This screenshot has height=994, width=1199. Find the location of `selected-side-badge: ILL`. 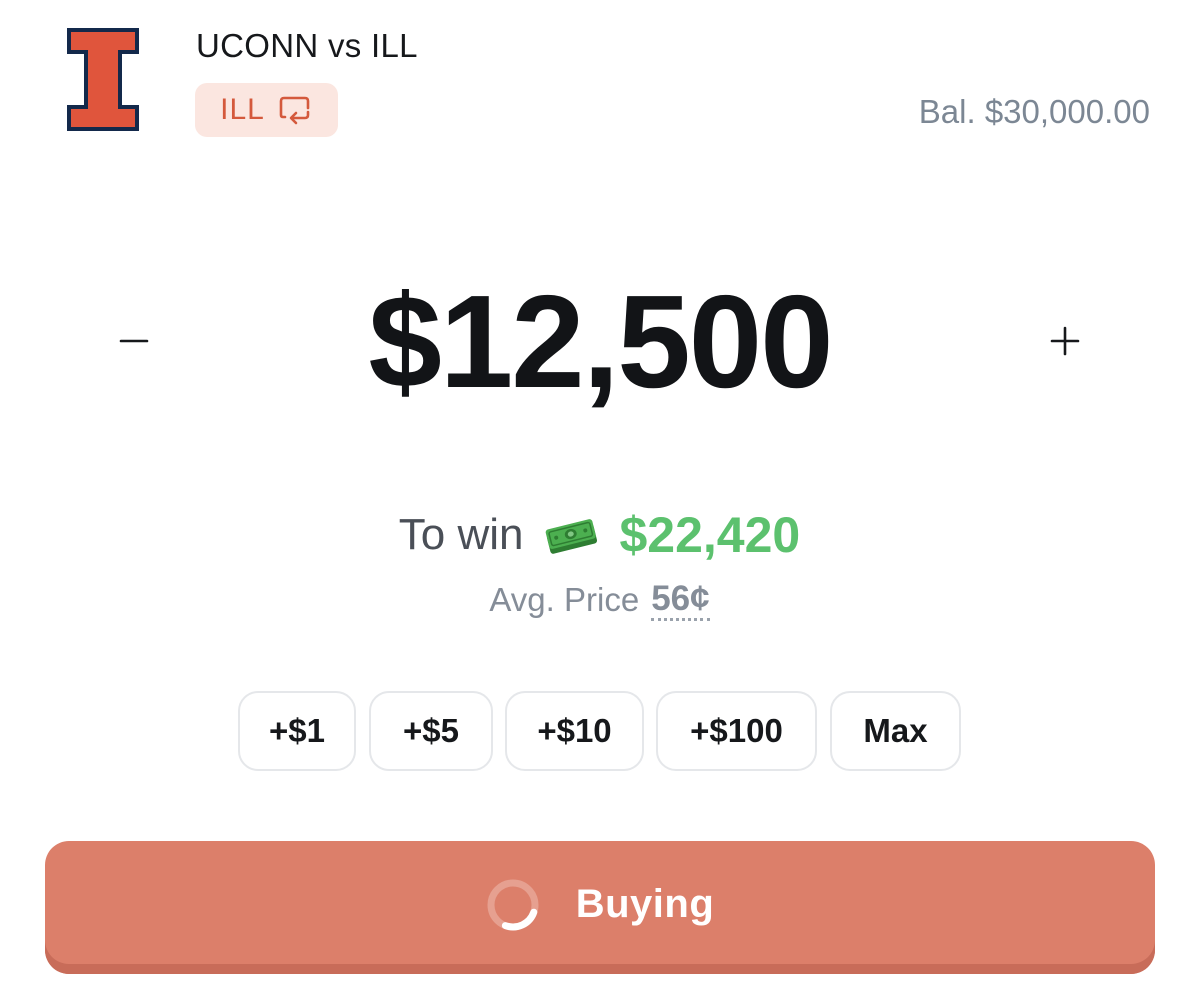

selected-side-badge: ILL is located at coordinates (266, 110).